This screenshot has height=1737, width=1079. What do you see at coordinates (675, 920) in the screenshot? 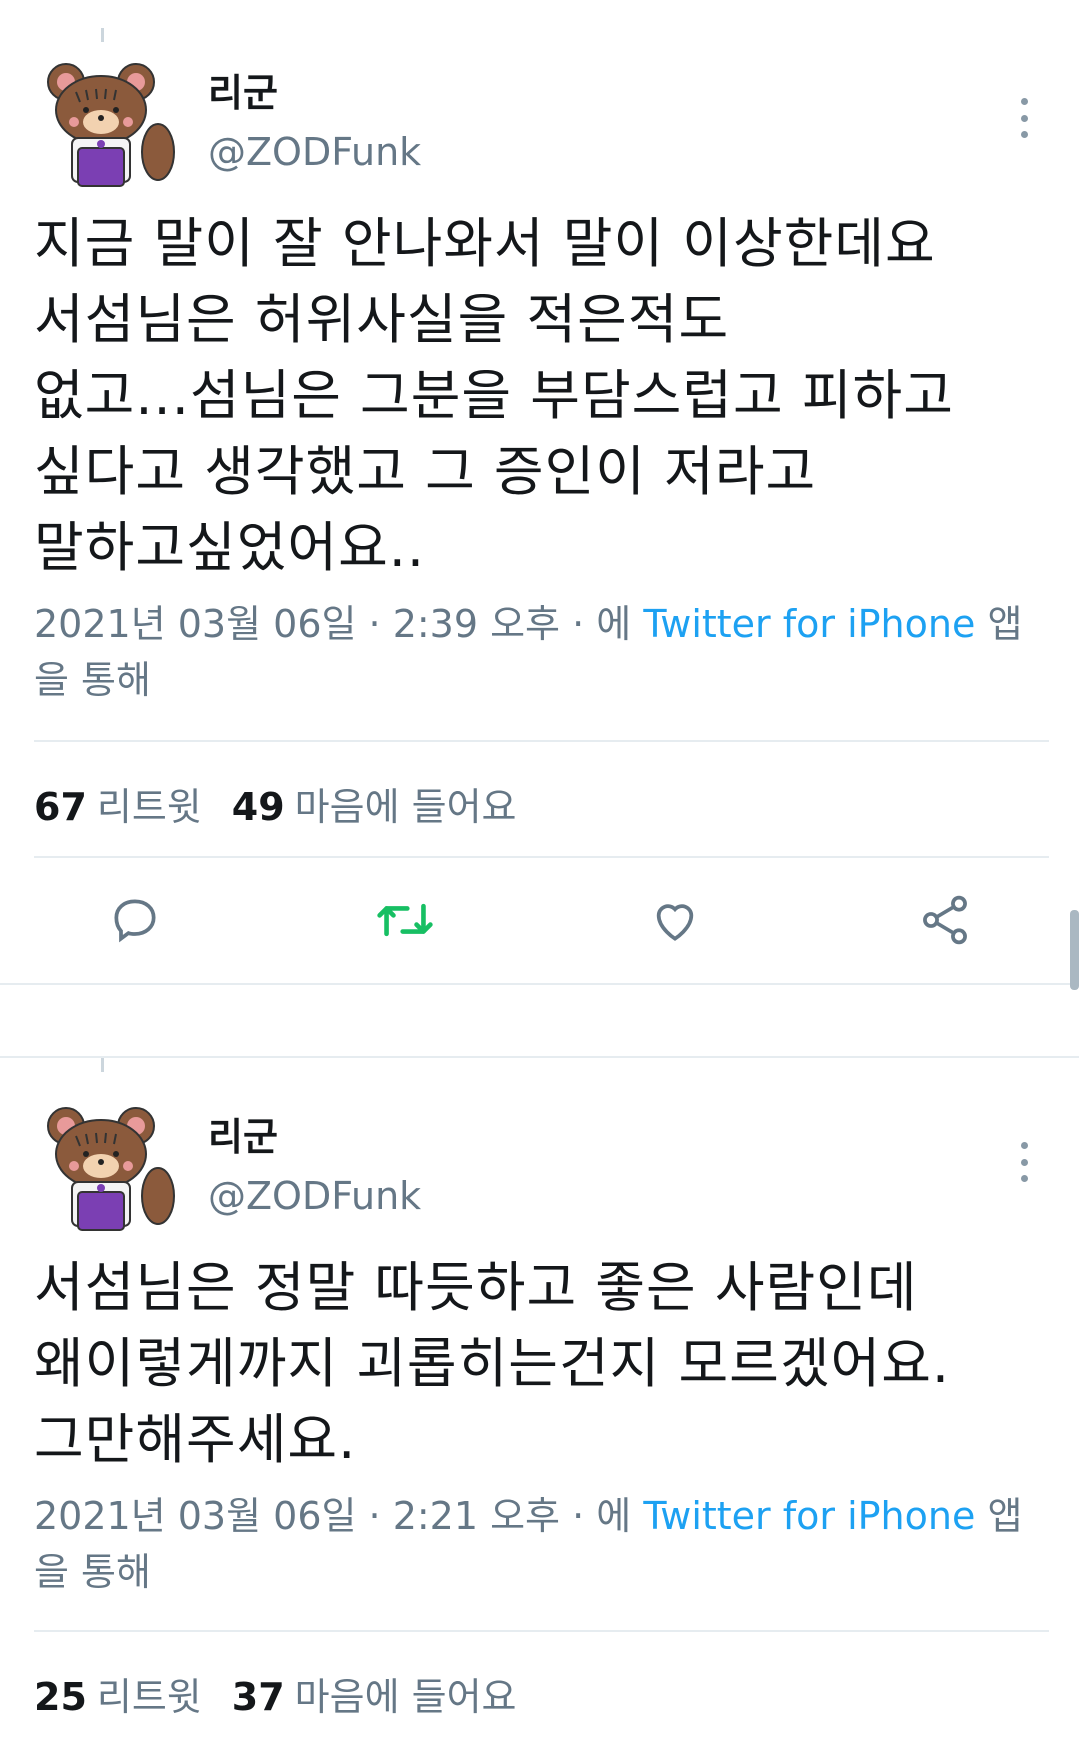
I see `like-icon` at bounding box center [675, 920].